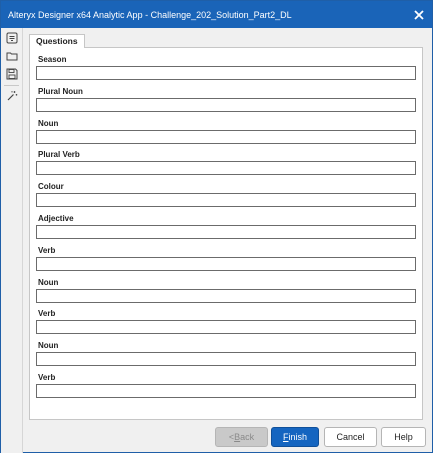 This screenshot has width=433, height=453. I want to click on tab-questions: Questions, so click(57, 41).